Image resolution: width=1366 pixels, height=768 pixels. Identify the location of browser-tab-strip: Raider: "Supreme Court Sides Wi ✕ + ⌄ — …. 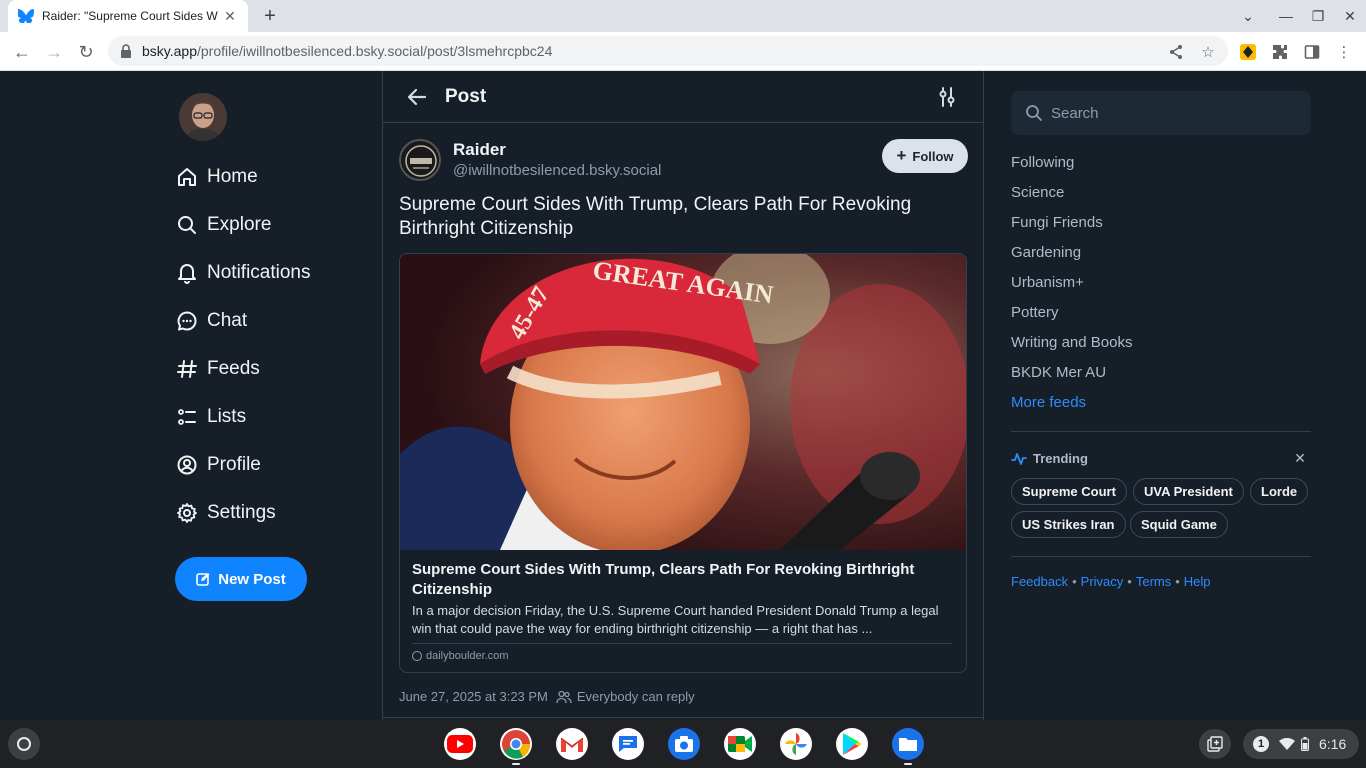
(683, 16).